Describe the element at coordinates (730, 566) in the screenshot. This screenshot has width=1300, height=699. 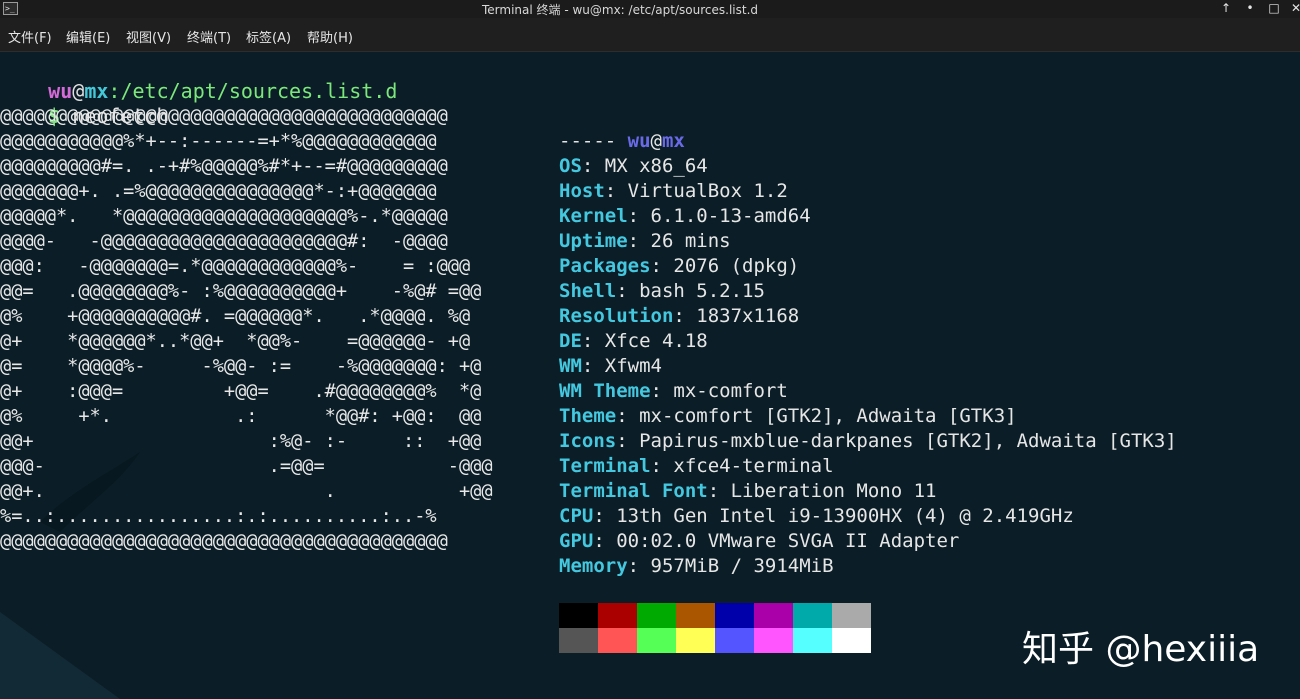
I see `info-value: : 957MiB / 3914MiB` at that location.